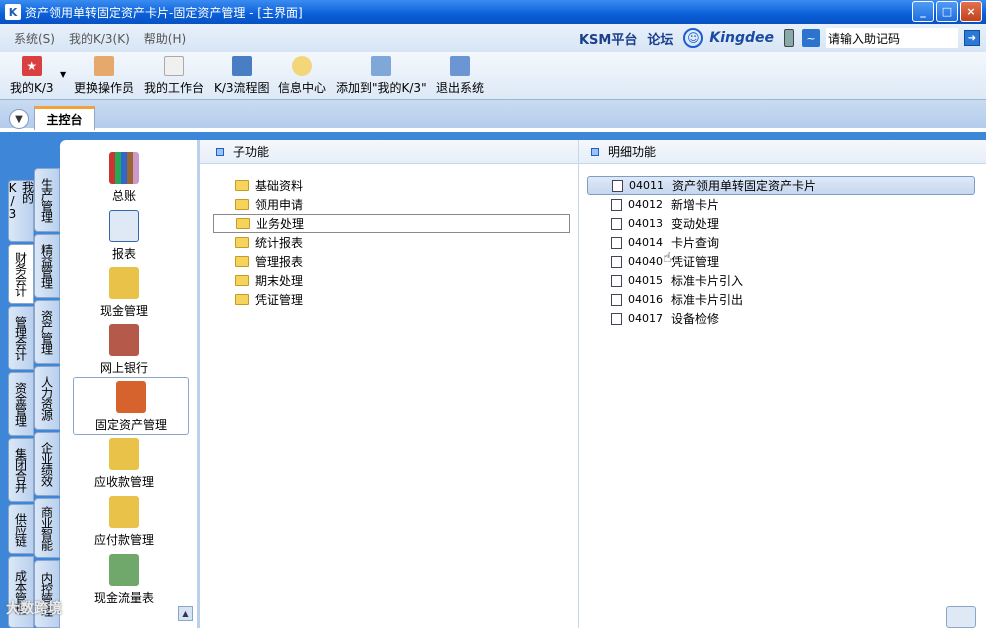  What do you see at coordinates (741, 38) in the screenshot?
I see `kingdee-logo: Kingdee` at bounding box center [741, 38].